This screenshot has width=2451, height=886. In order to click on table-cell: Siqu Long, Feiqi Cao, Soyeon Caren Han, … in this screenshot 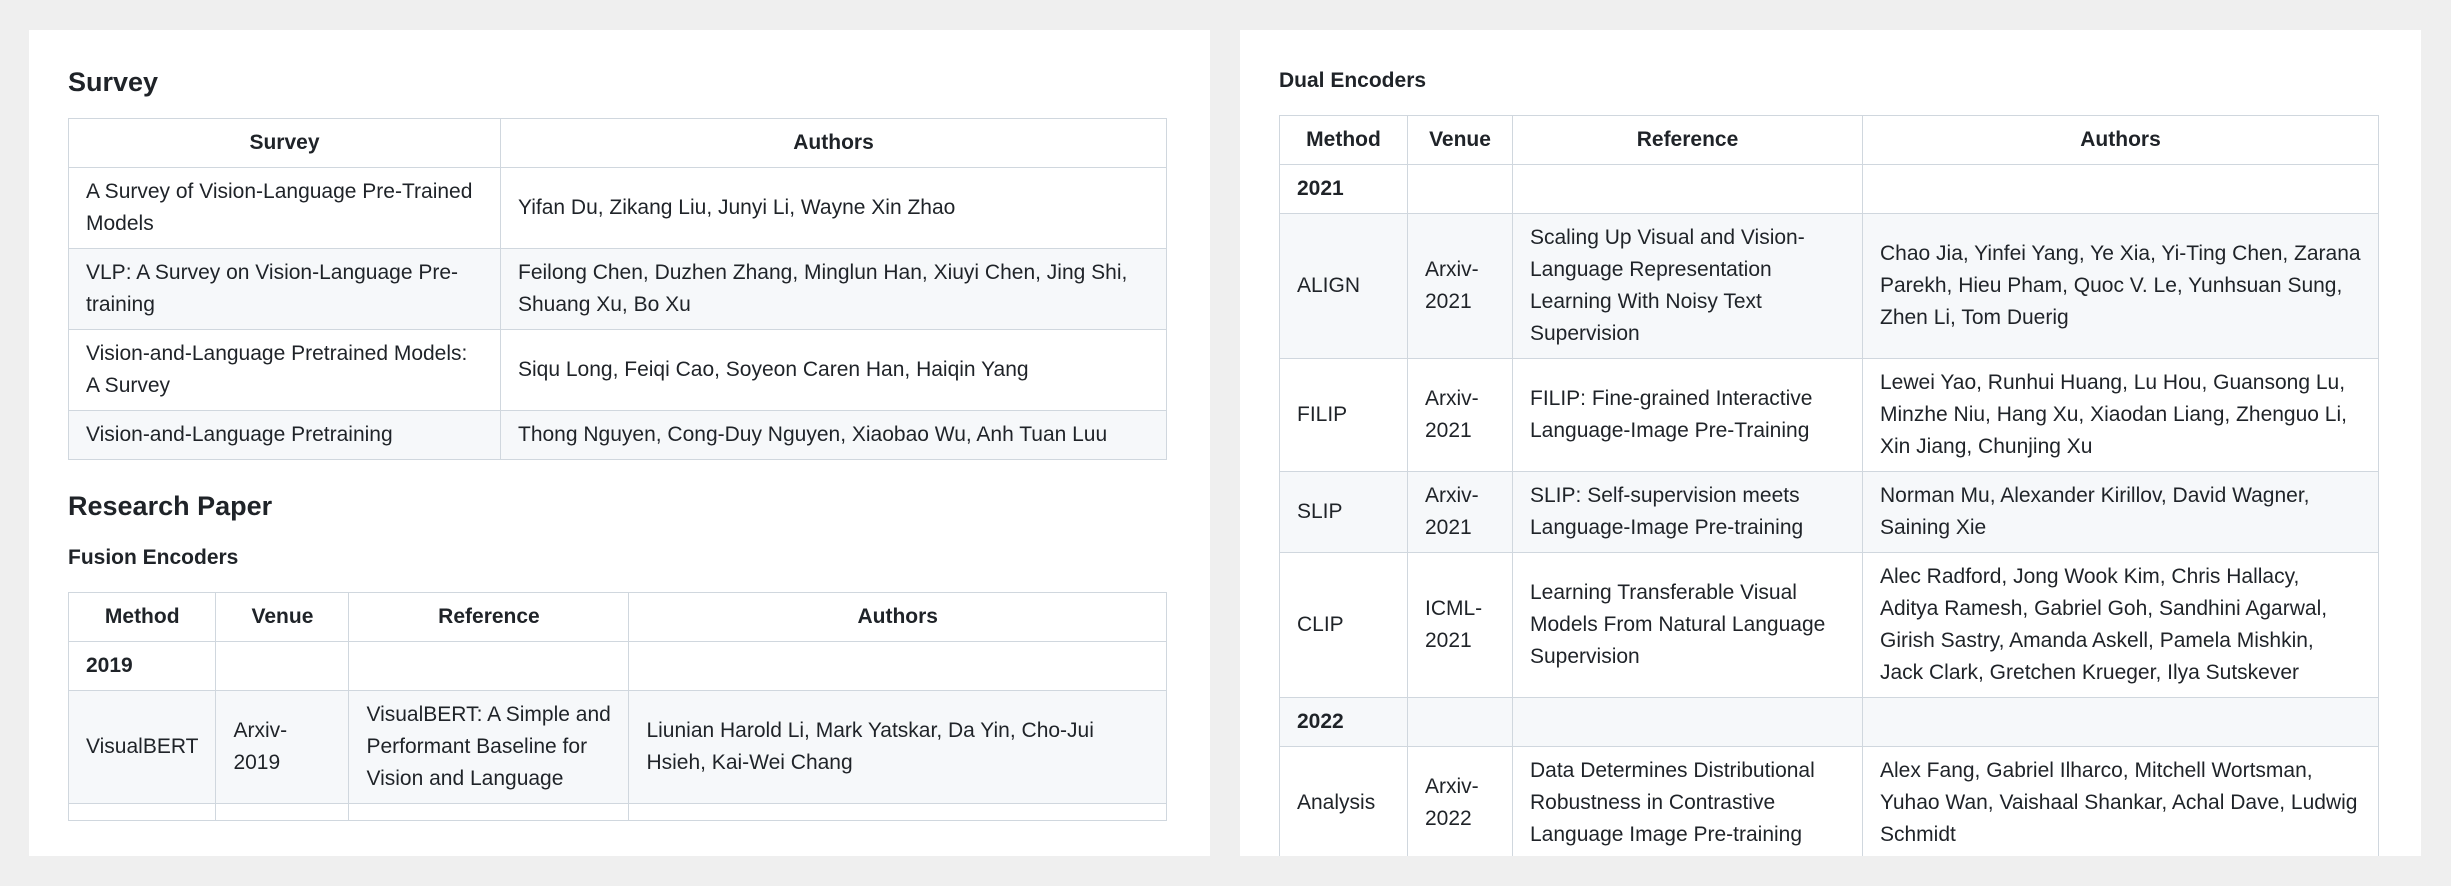, I will do `click(833, 370)`.